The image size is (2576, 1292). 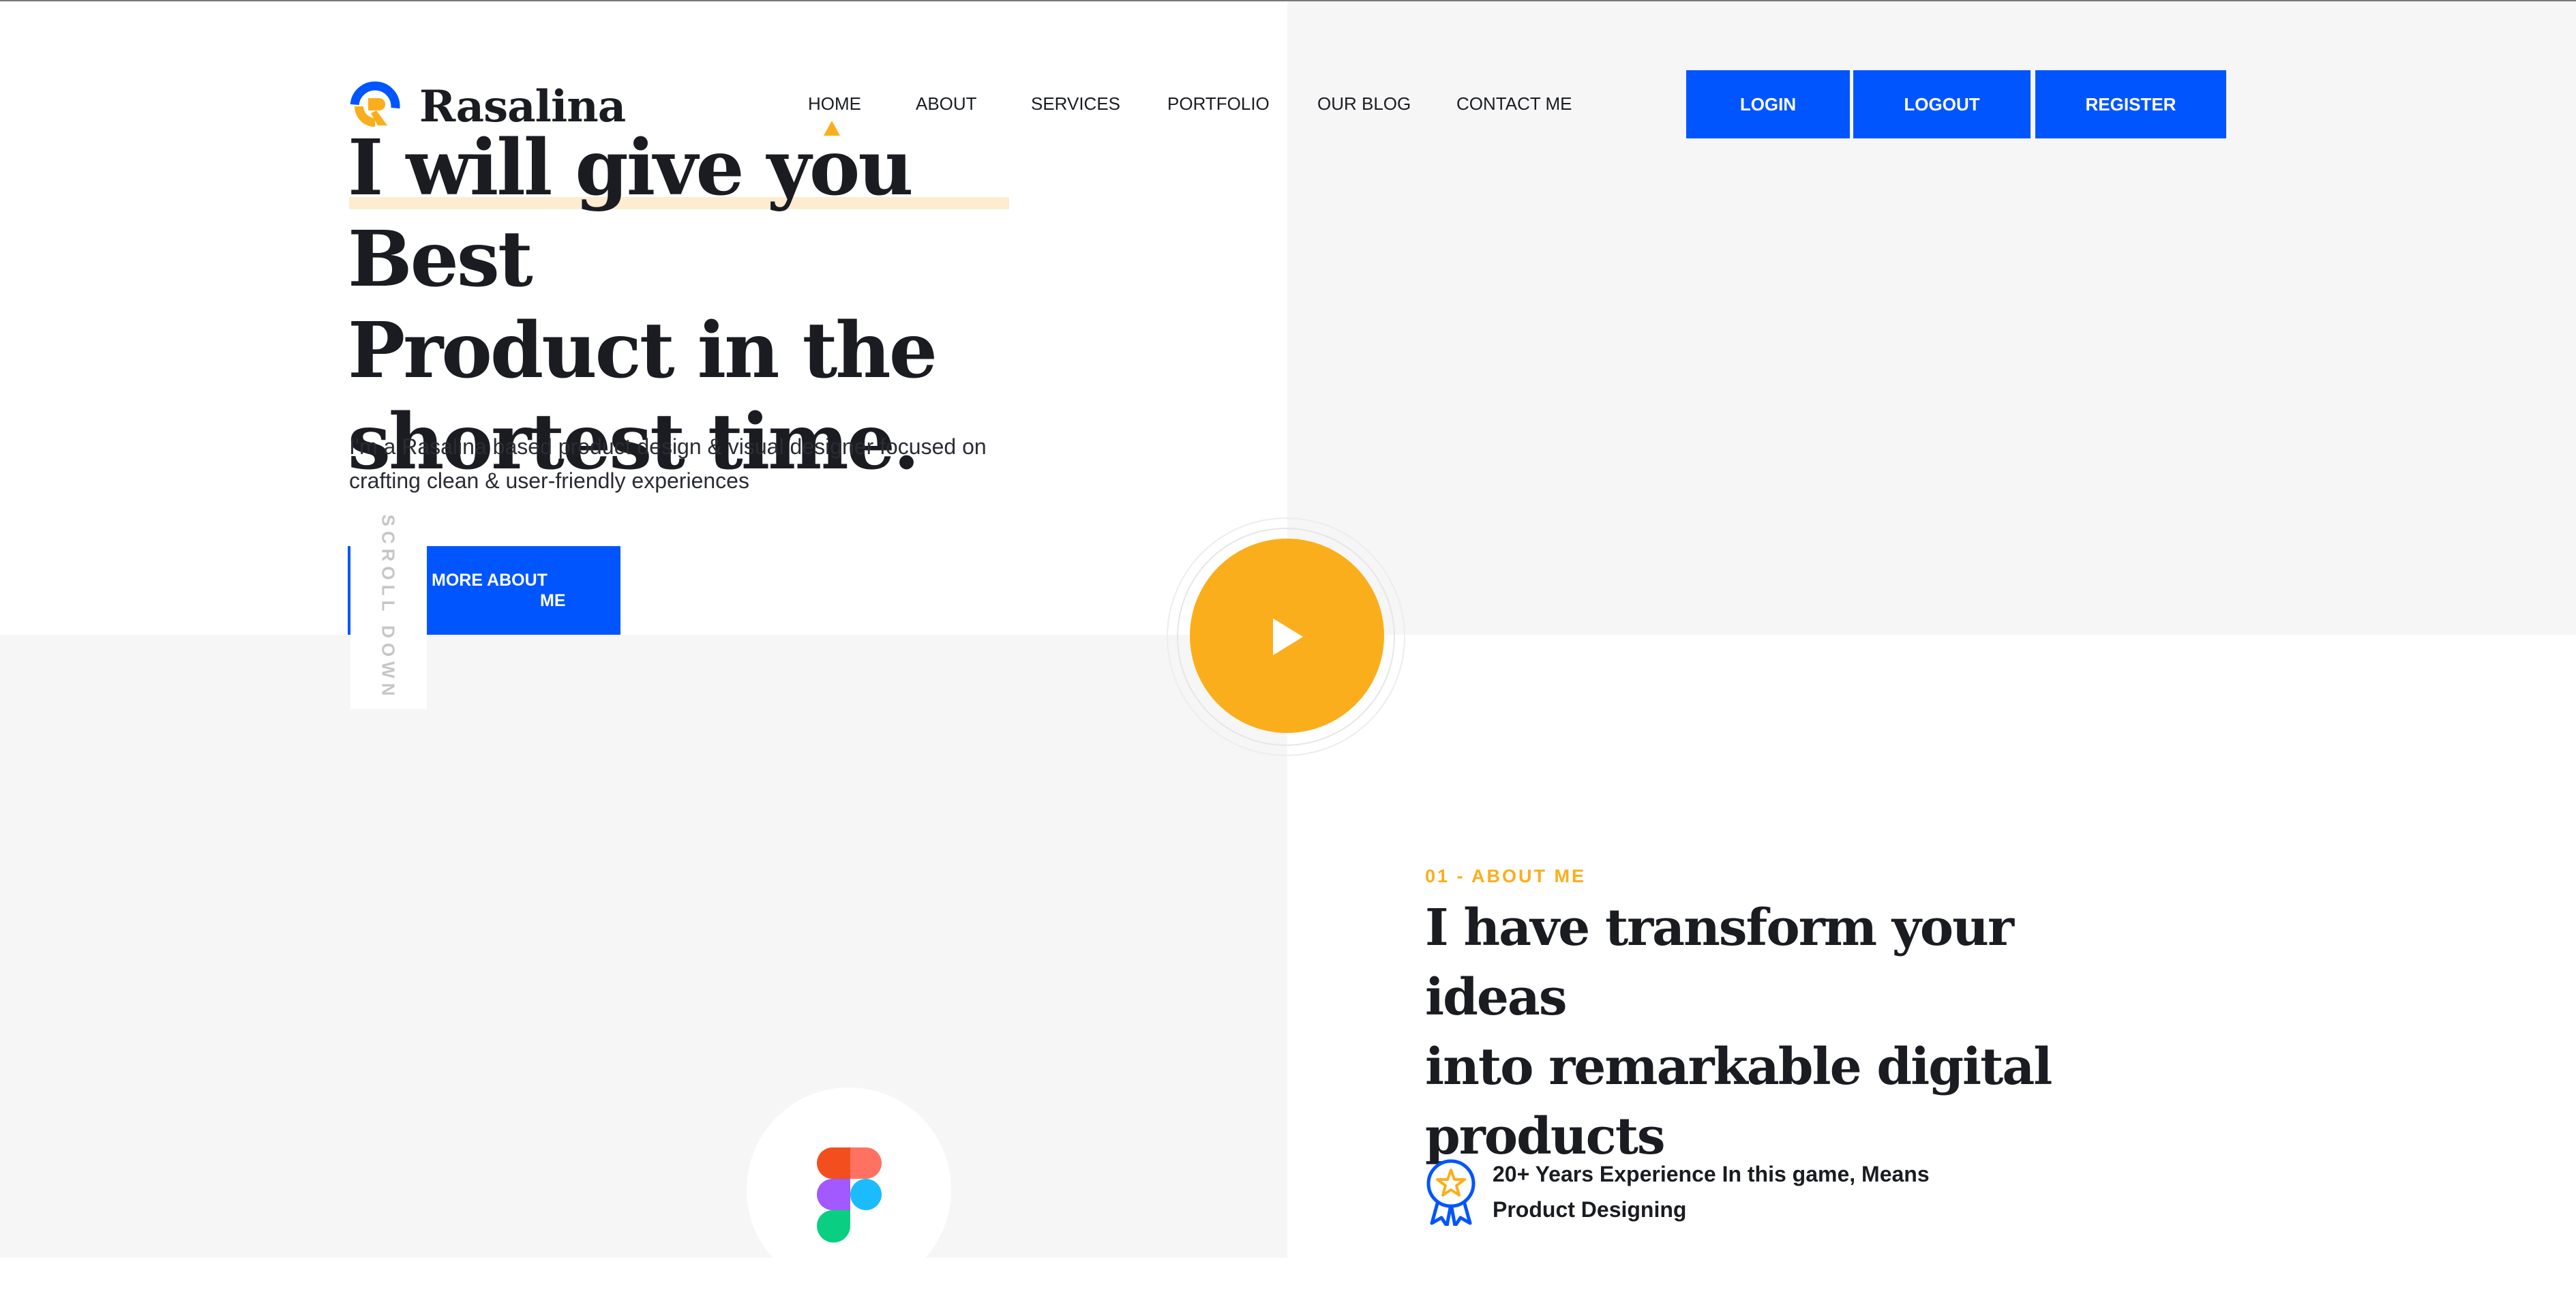 I want to click on scroll-down-label: SCROLL DOWN, so click(x=388, y=607).